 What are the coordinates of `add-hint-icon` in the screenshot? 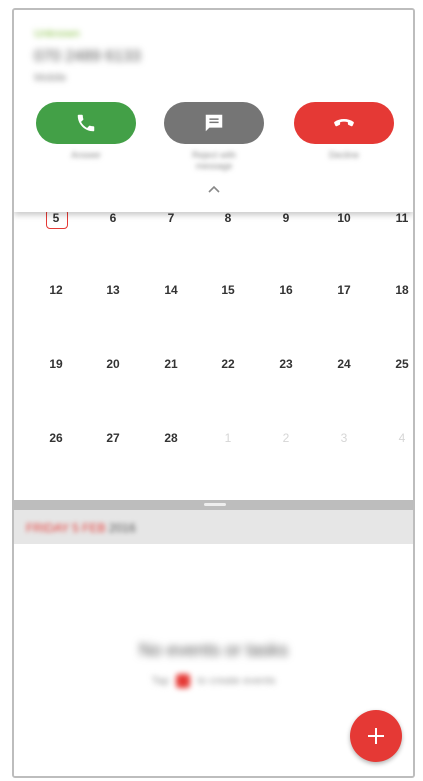 It's located at (183, 681).